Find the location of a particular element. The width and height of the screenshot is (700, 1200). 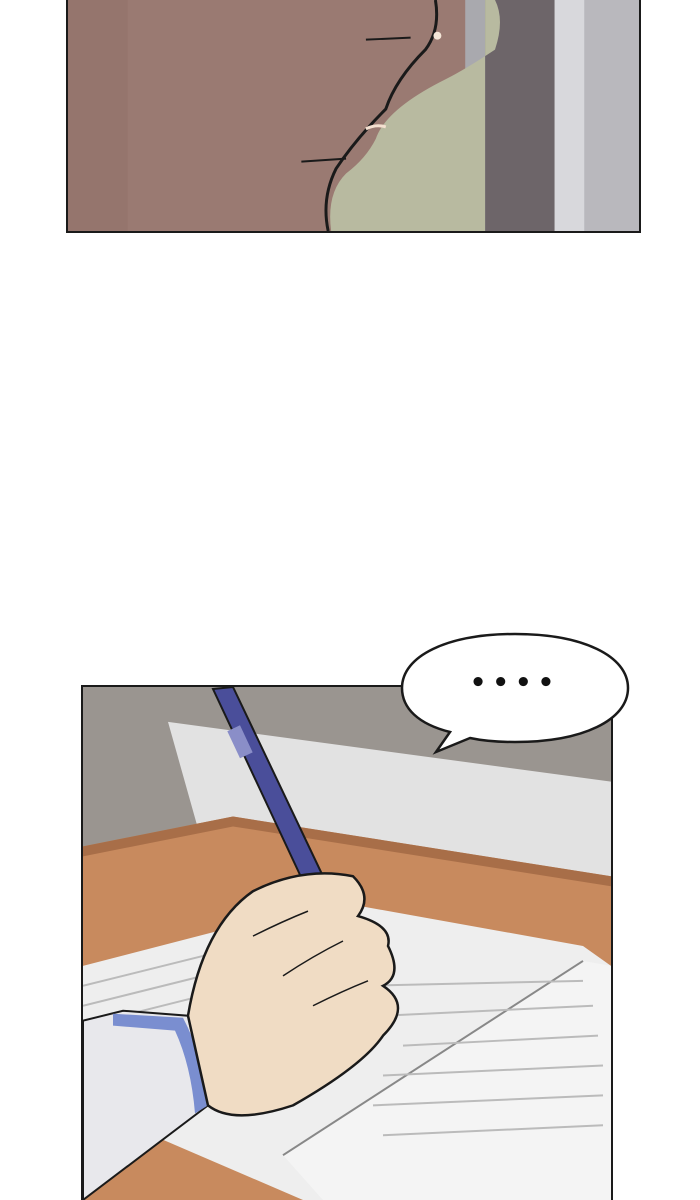

speech-bubble: •••• is located at coordinates (515, 692).